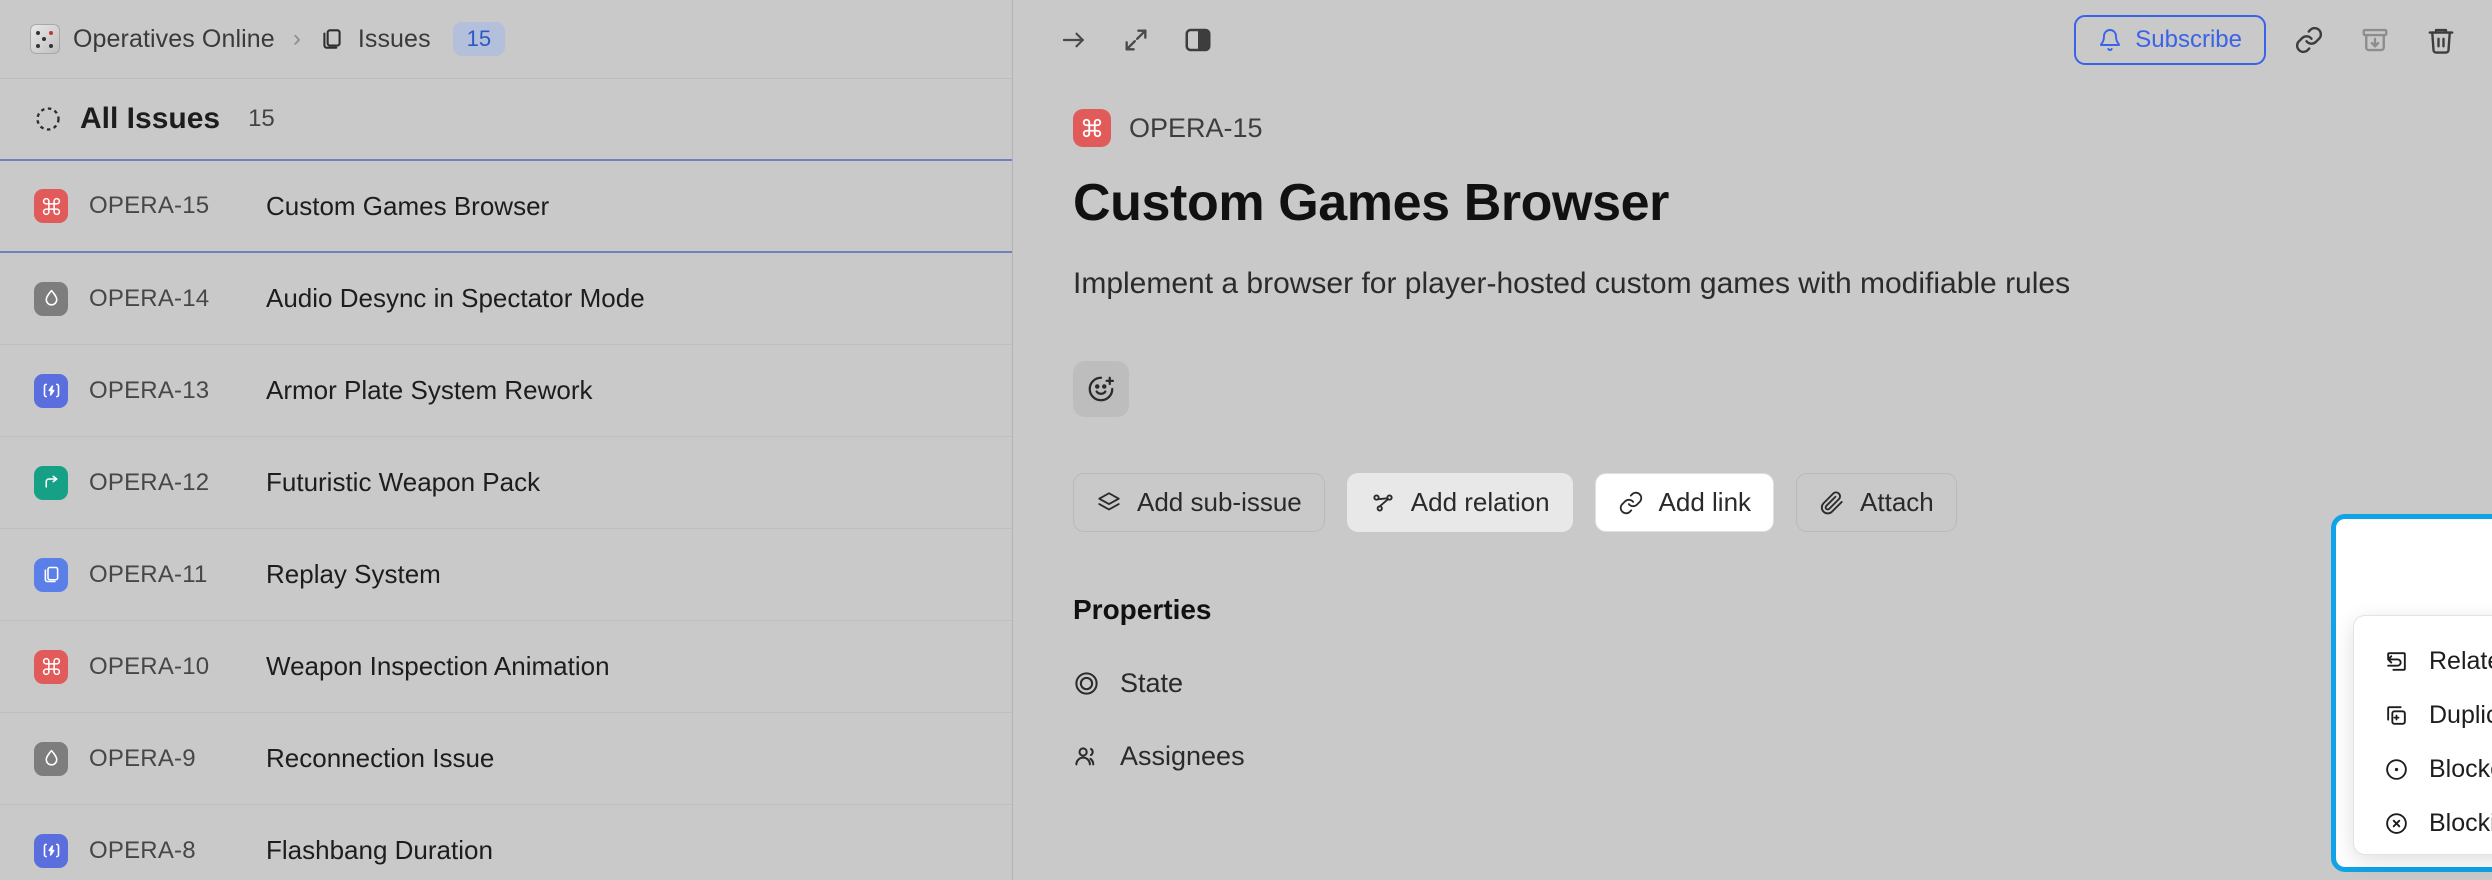 The height and width of the screenshot is (880, 2492). Describe the element at coordinates (479, 39) in the screenshot. I see `issues-count-badge: 15` at that location.